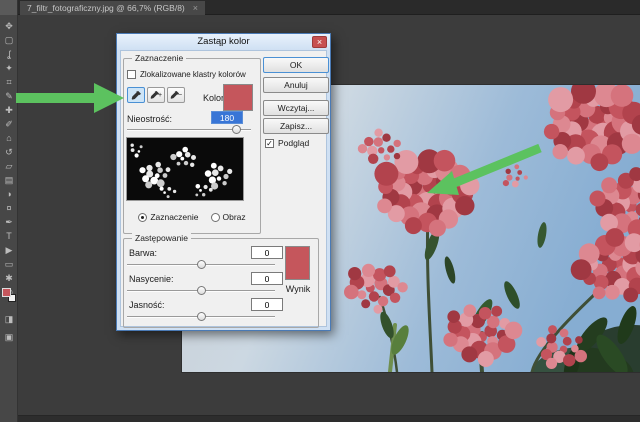  What do you see at coordinates (9, 337) in the screenshot?
I see `screen-mode-icon: ▣` at bounding box center [9, 337].